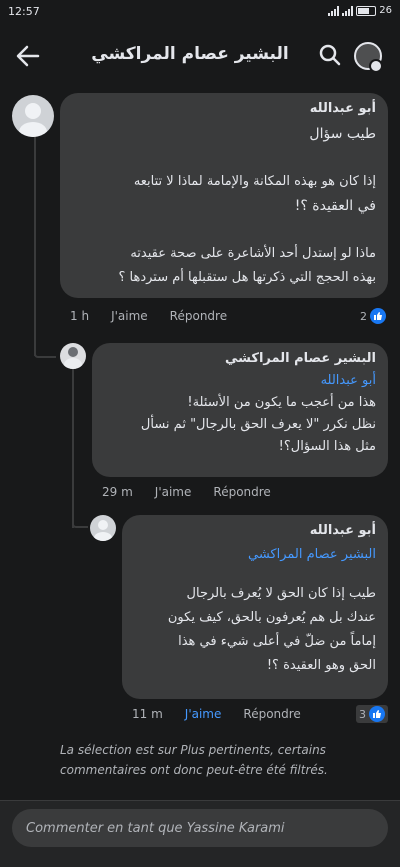  Describe the element at coordinates (117, 492) in the screenshot. I see `comment-time: 29 m` at that location.